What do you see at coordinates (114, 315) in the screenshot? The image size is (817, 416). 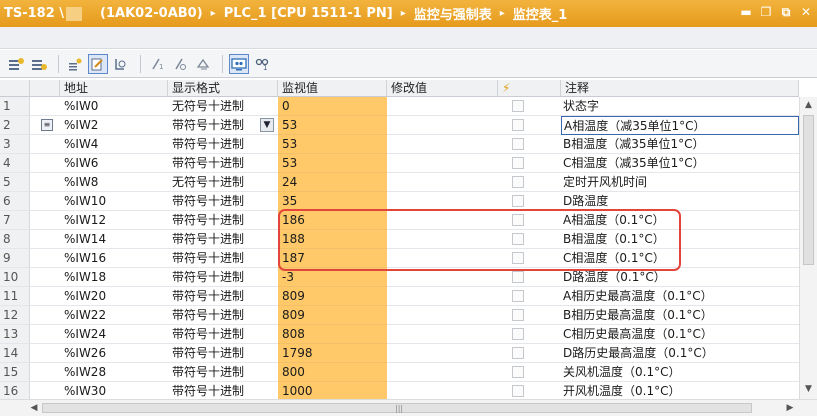 I see `address-cell: %IW22` at bounding box center [114, 315].